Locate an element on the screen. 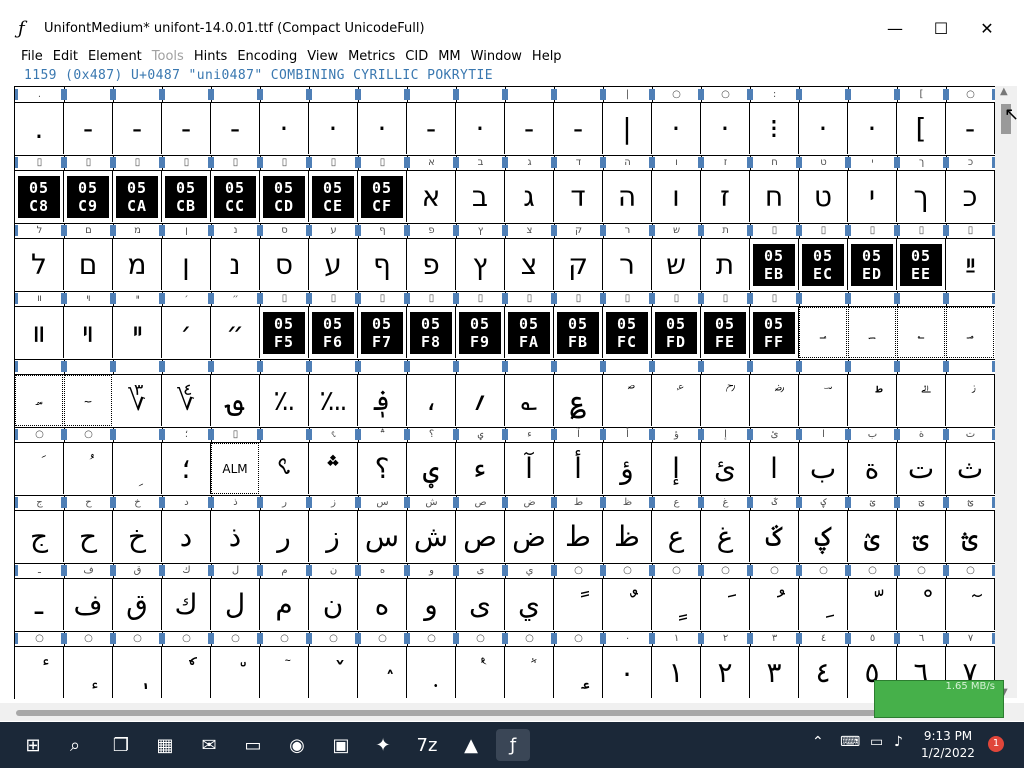 The width and height of the screenshot is (1024, 768). display-icon: ▭ is located at coordinates (876, 742).